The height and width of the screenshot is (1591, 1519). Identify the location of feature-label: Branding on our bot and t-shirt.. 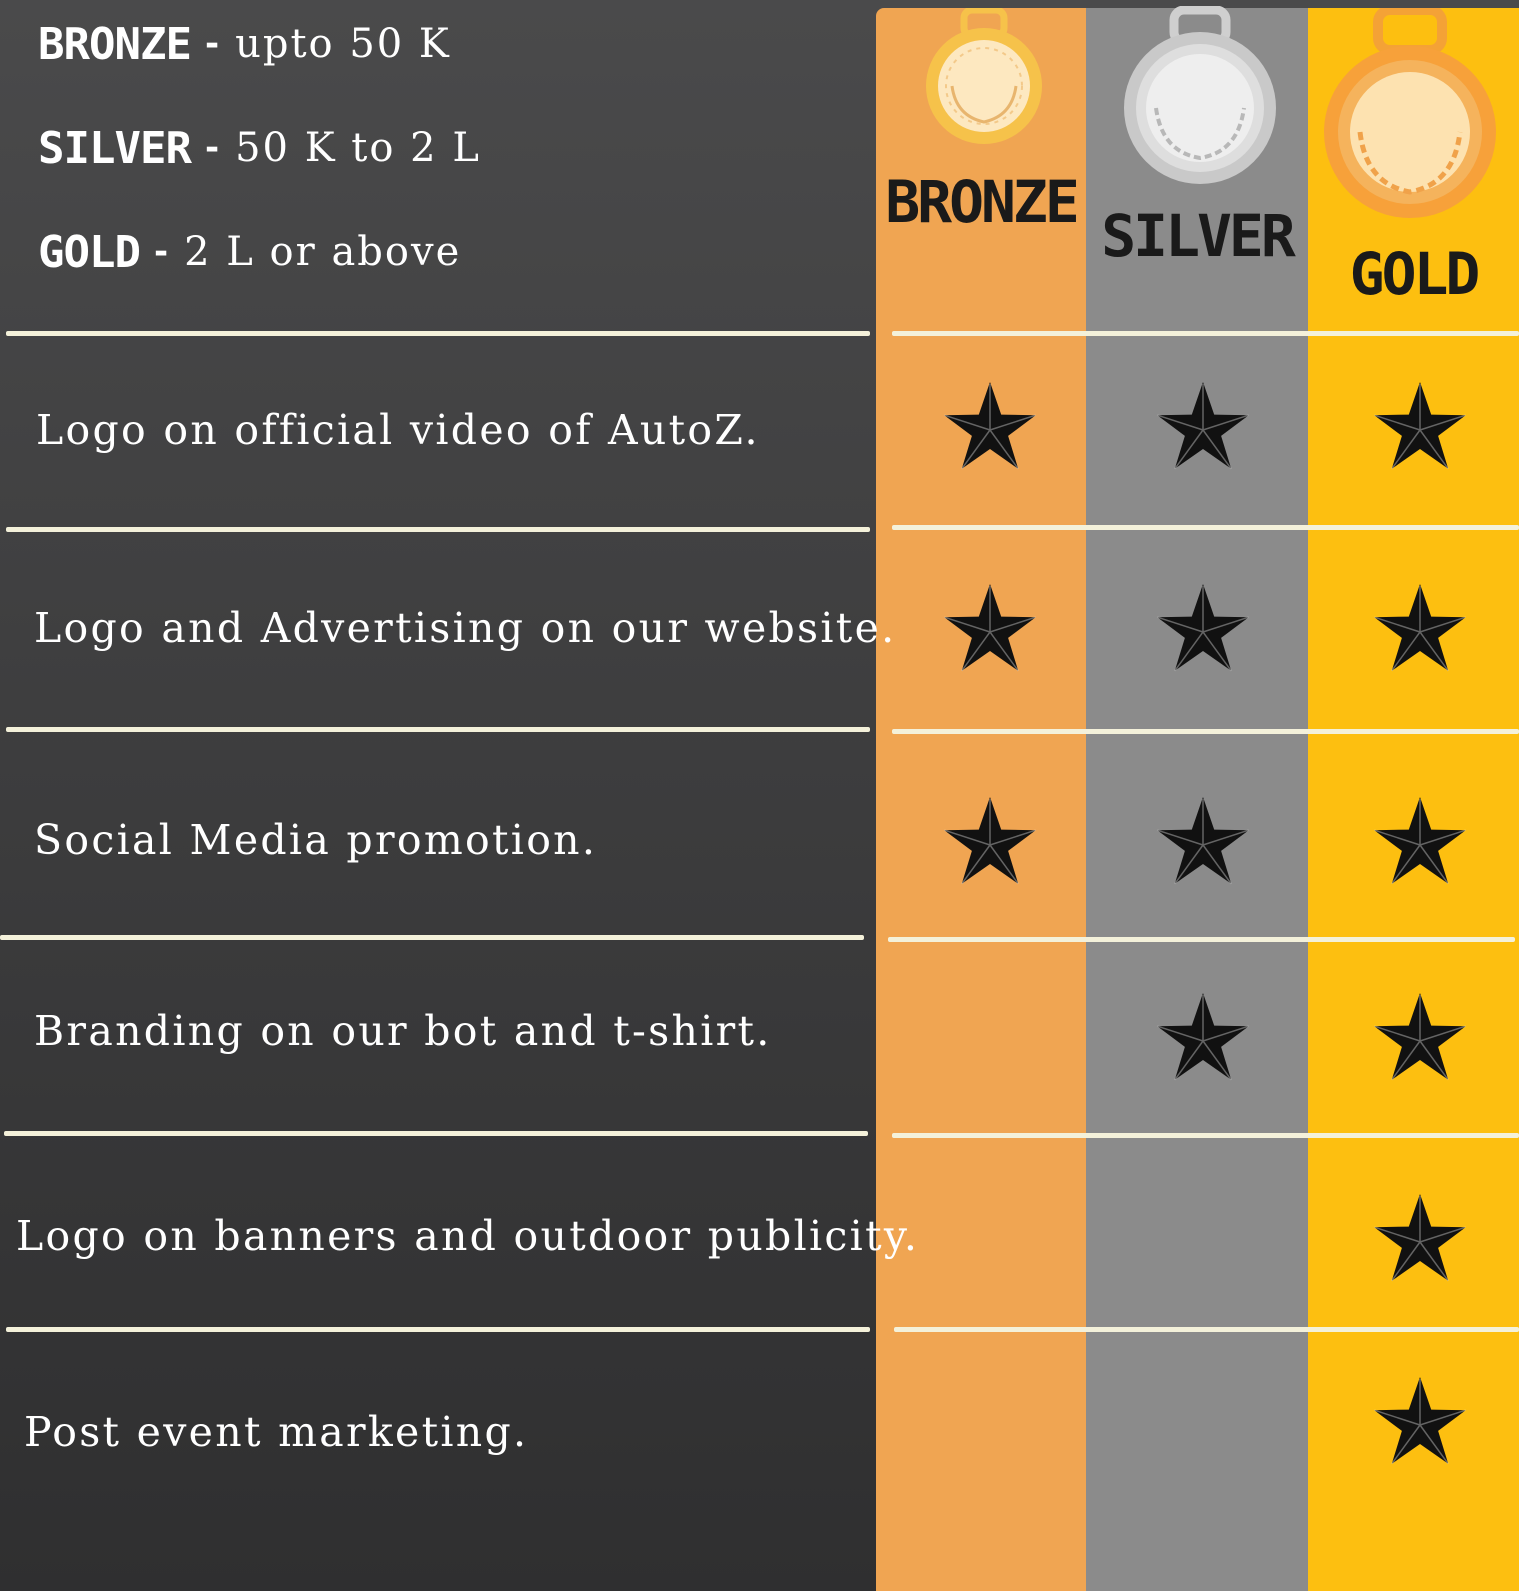
(403, 1031).